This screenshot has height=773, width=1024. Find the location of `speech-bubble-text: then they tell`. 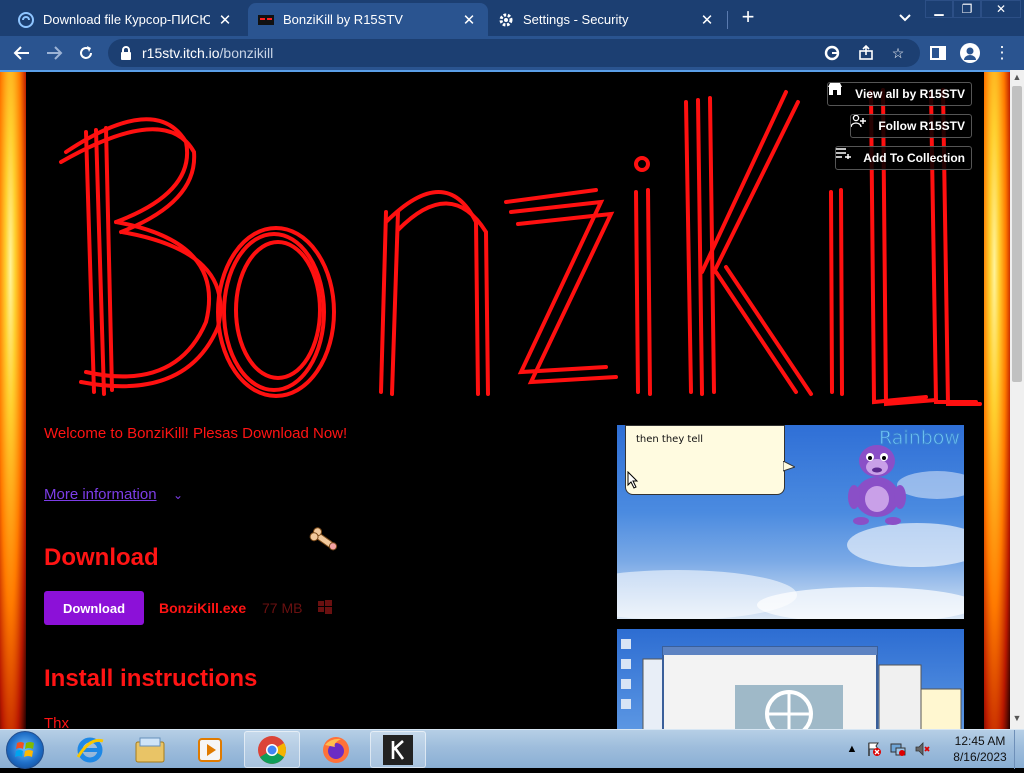

speech-bubble-text: then they tell is located at coordinates (670, 439).